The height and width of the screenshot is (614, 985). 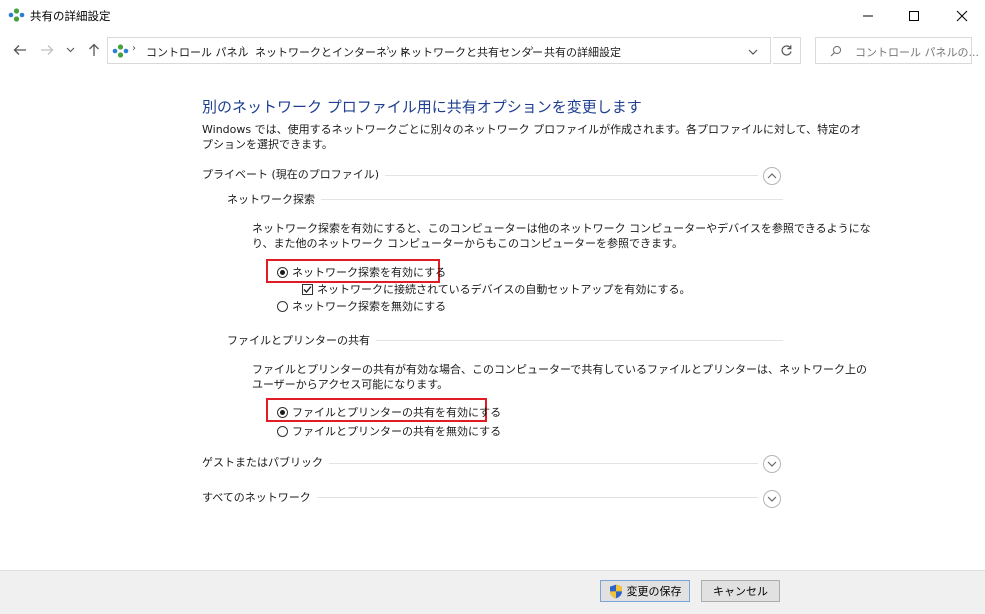 What do you see at coordinates (259, 497) in the screenshot?
I see `section-all-networks-title: すべてのネットワーク` at bounding box center [259, 497].